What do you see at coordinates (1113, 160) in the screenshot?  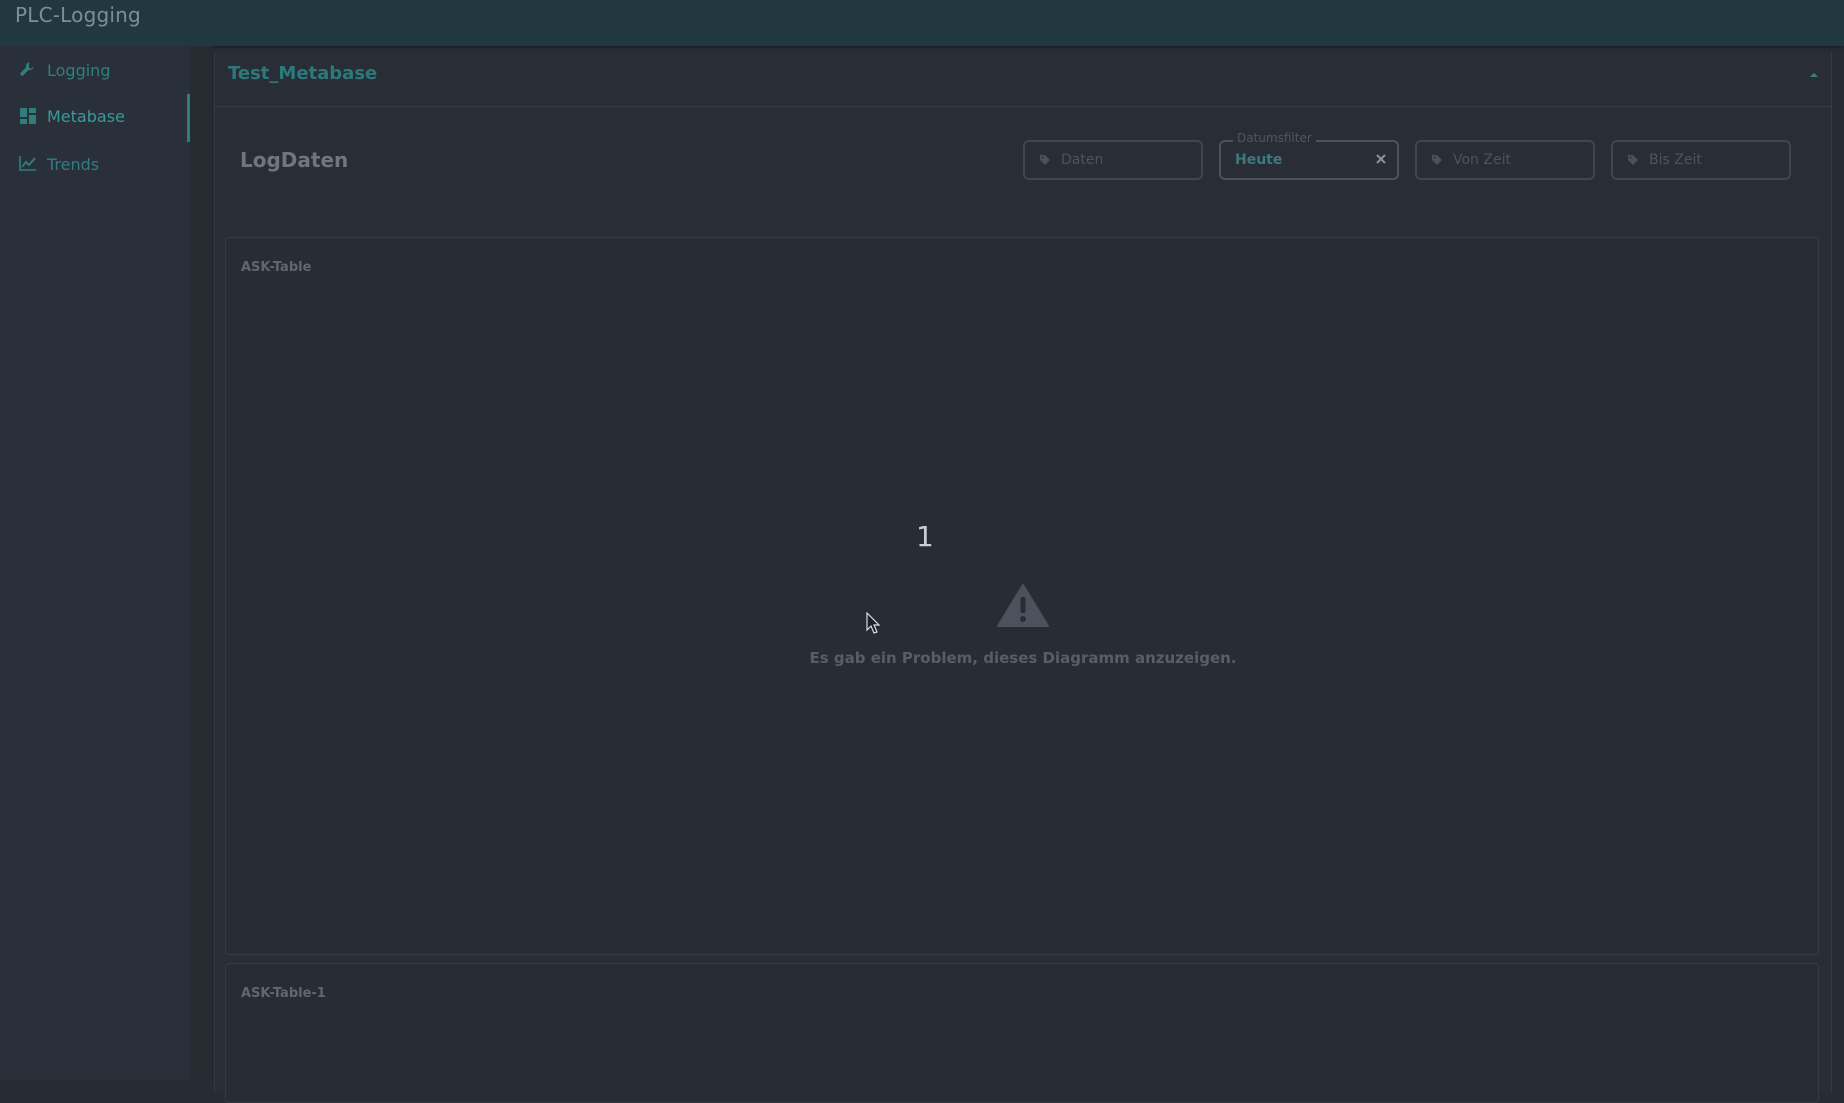 I see `filter-daten: Daten` at bounding box center [1113, 160].